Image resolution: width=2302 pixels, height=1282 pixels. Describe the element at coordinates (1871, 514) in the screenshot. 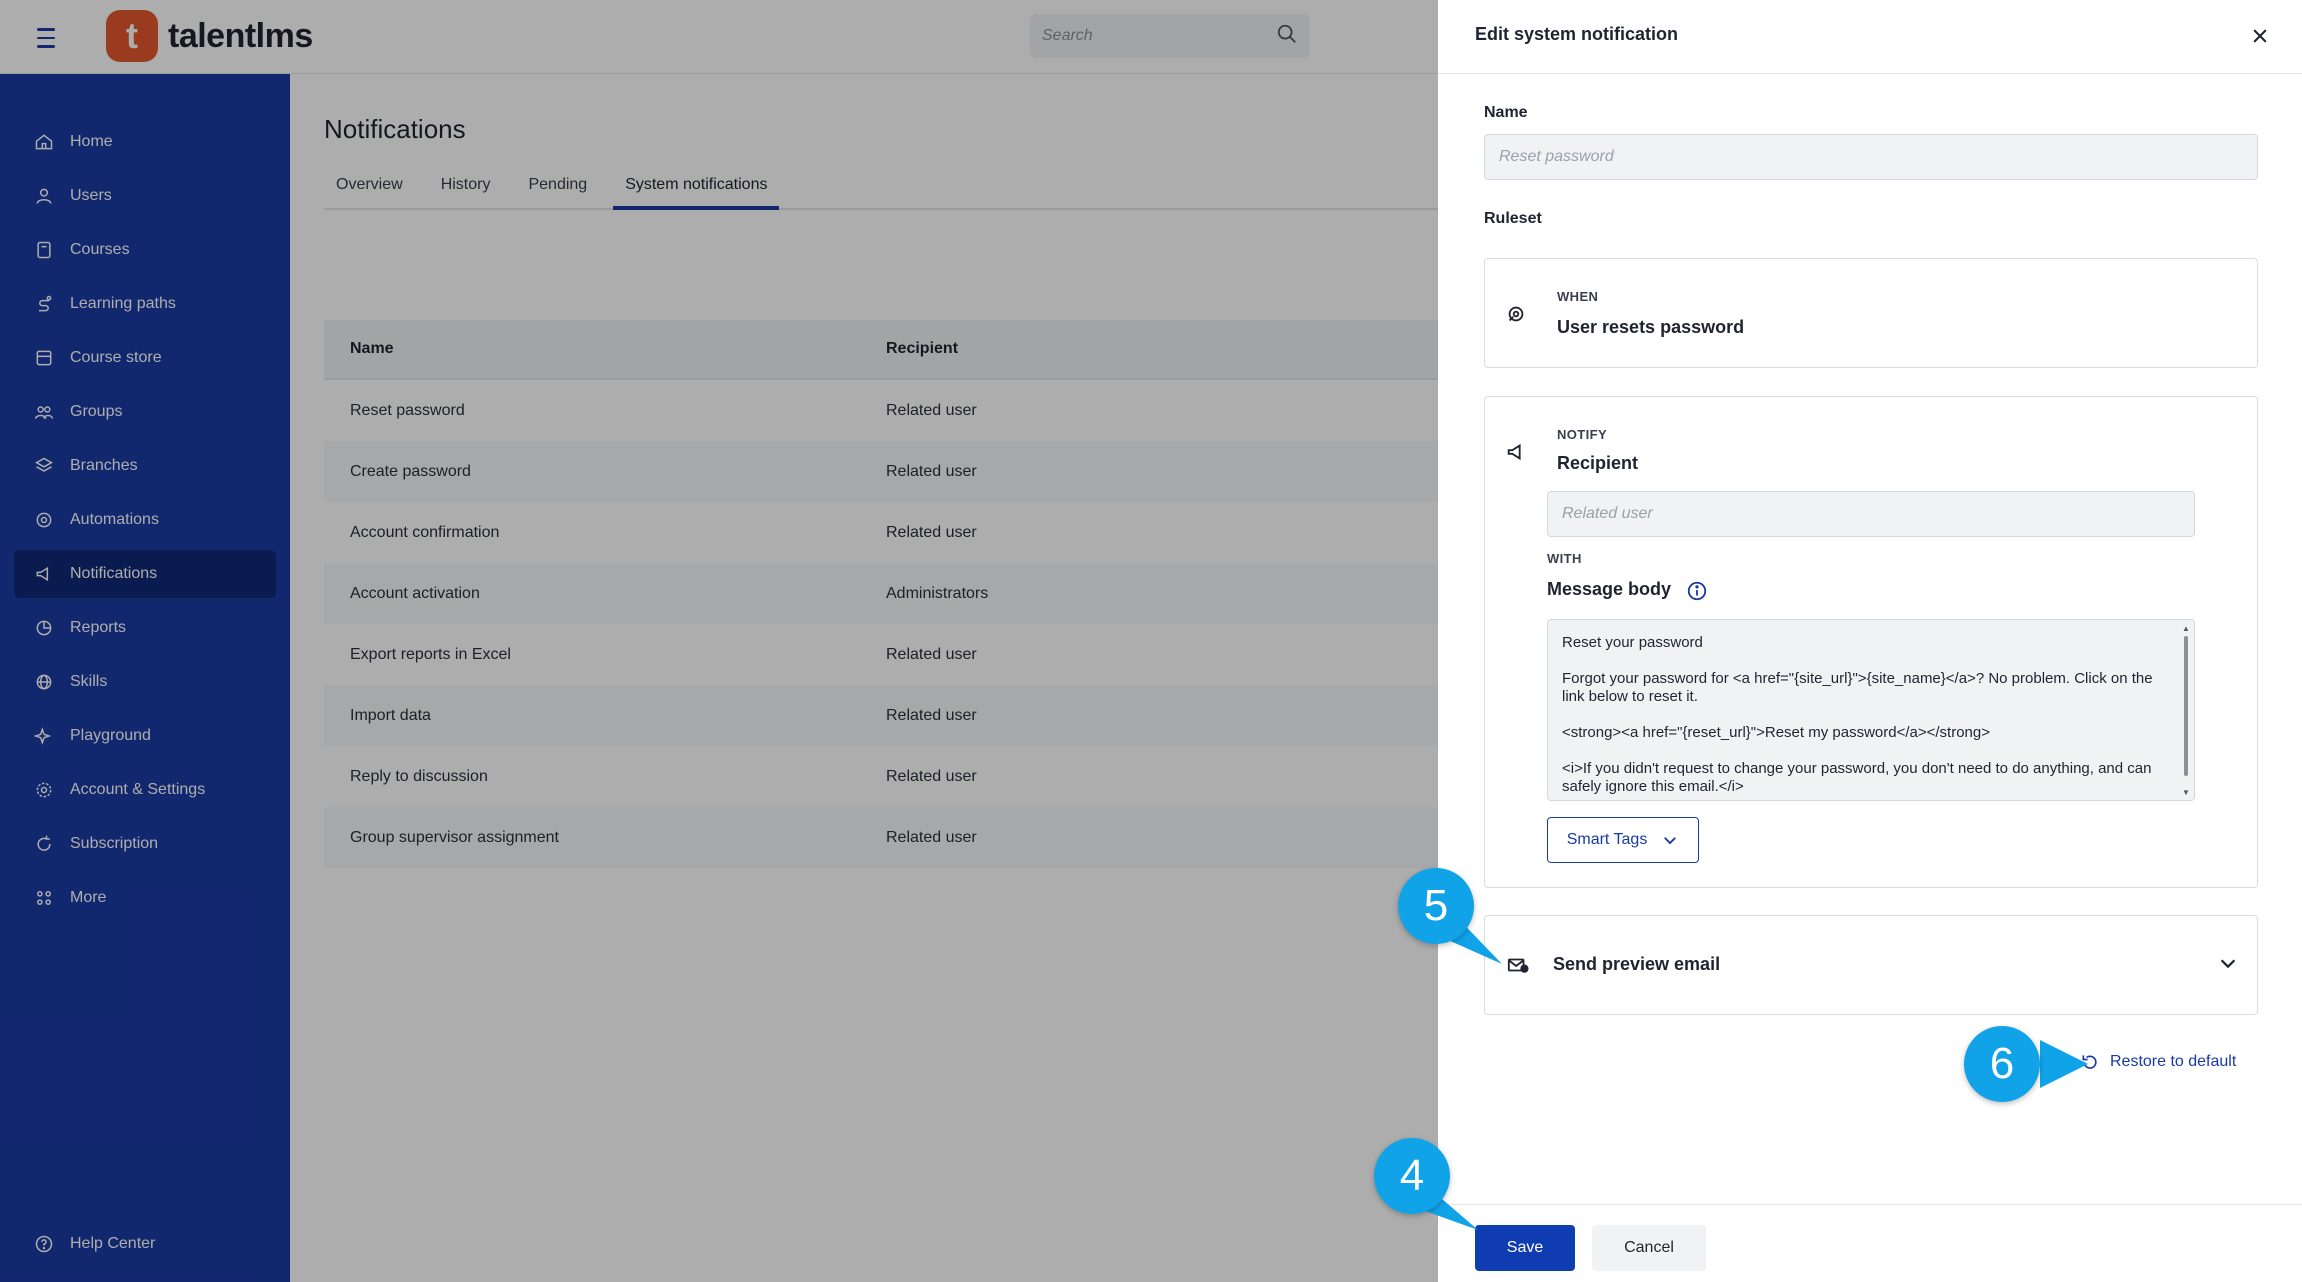

I see `recipient-field: Related user` at that location.